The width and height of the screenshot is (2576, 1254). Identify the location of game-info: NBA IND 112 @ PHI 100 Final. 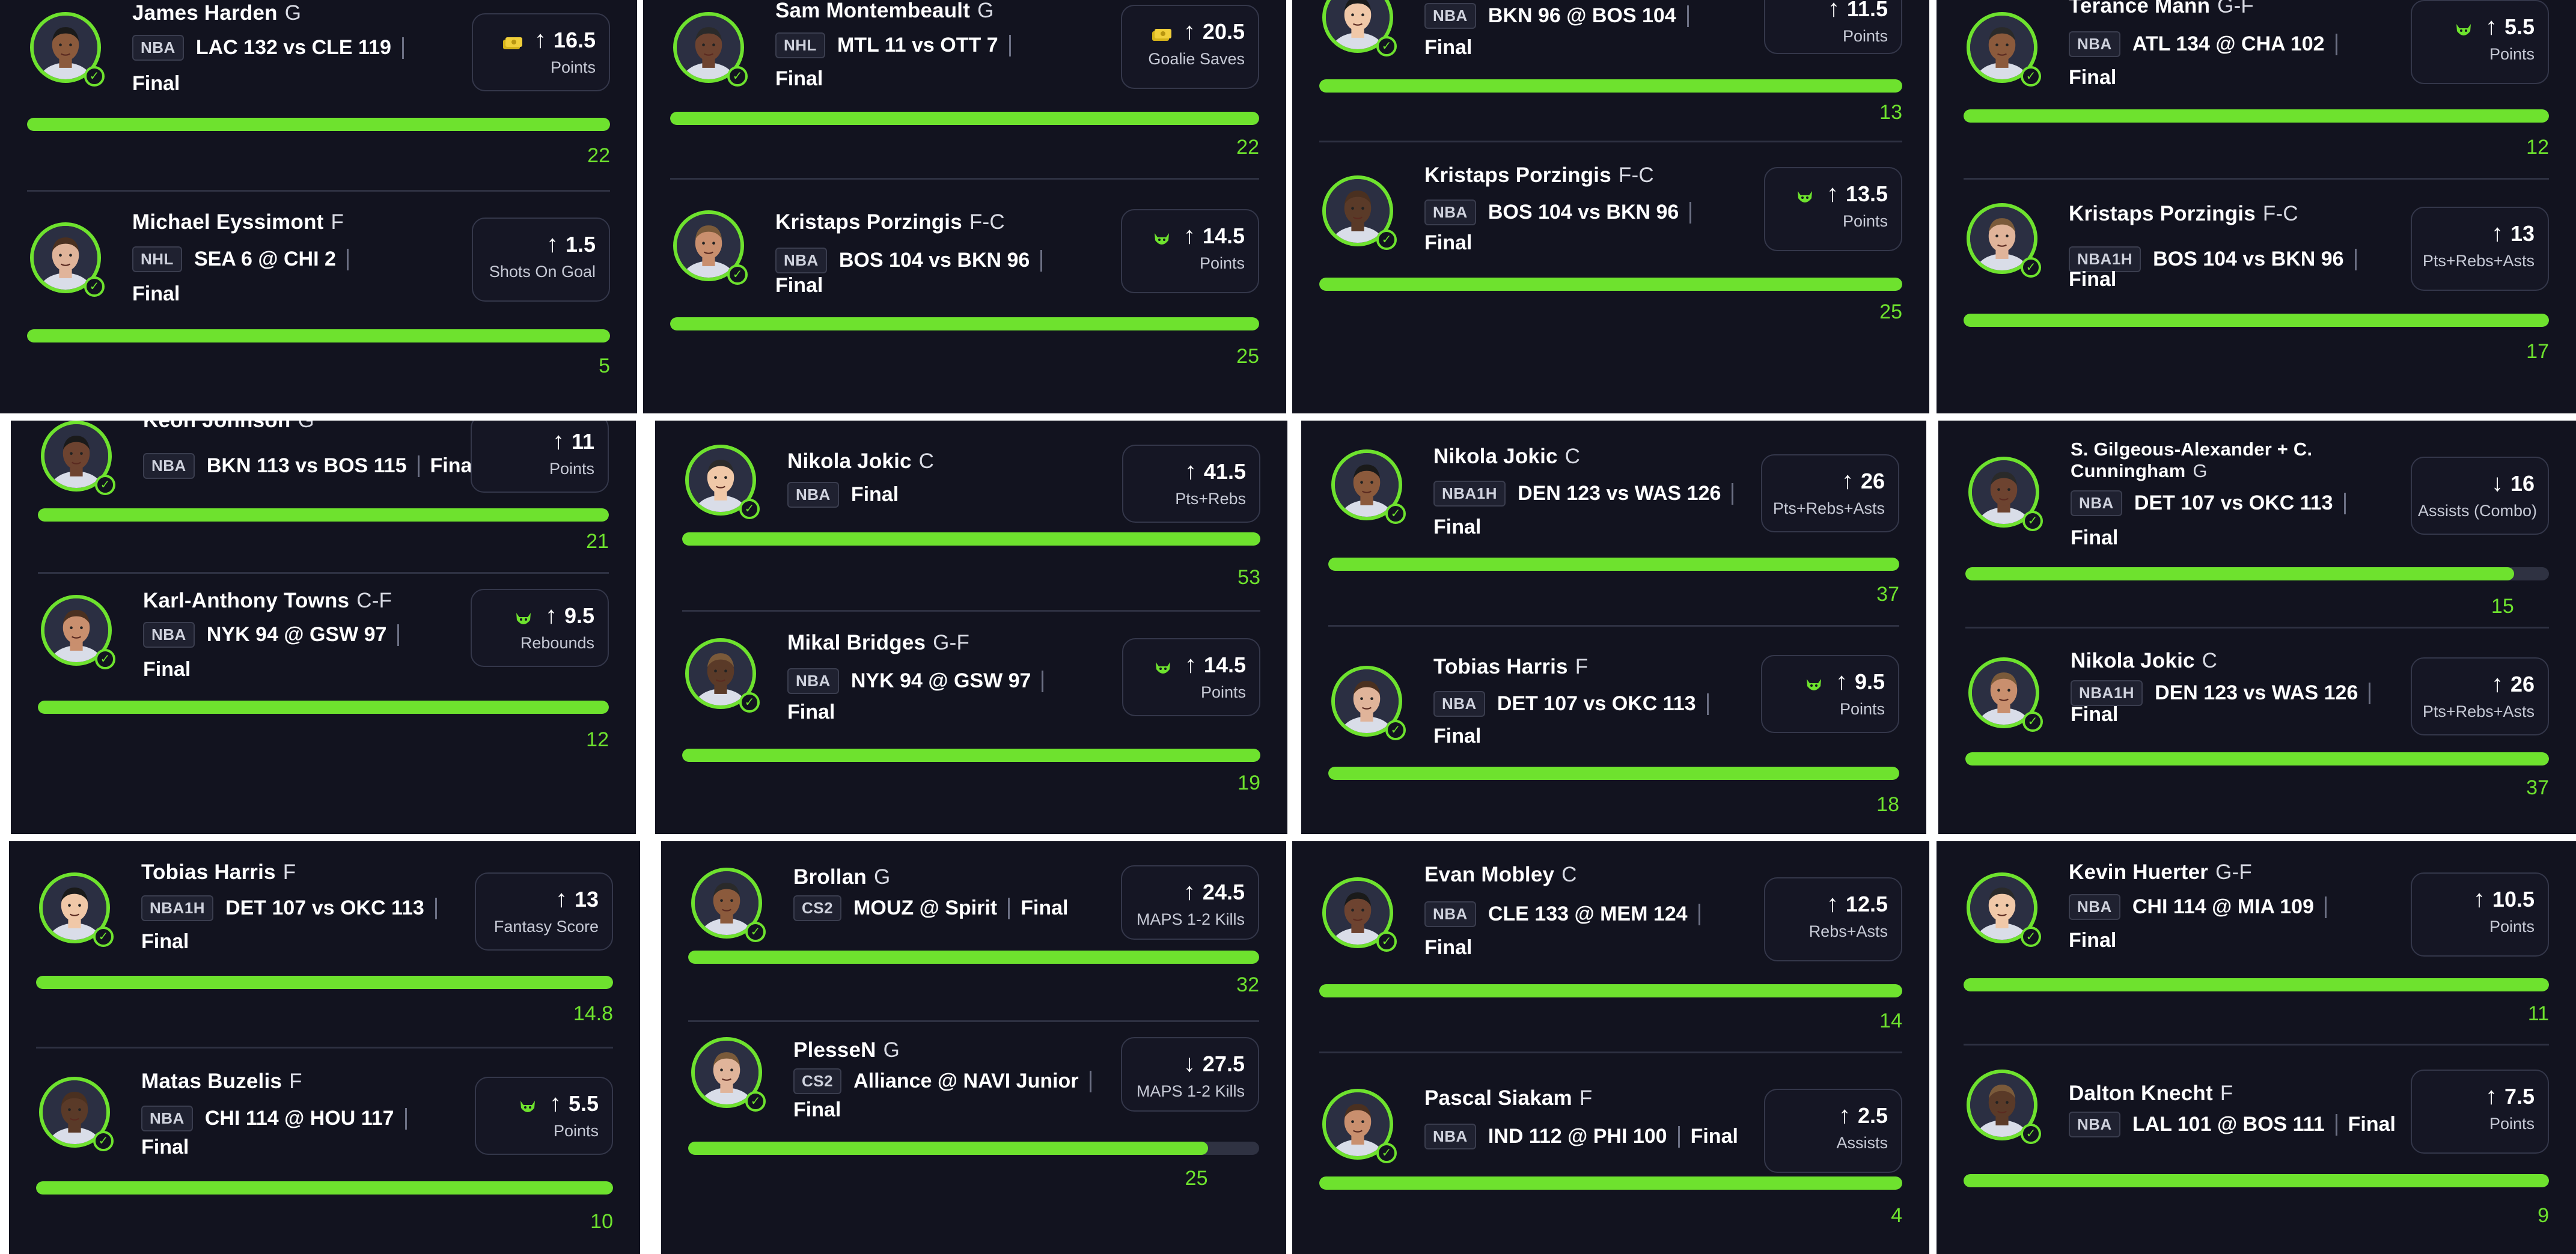
(1581, 1136).